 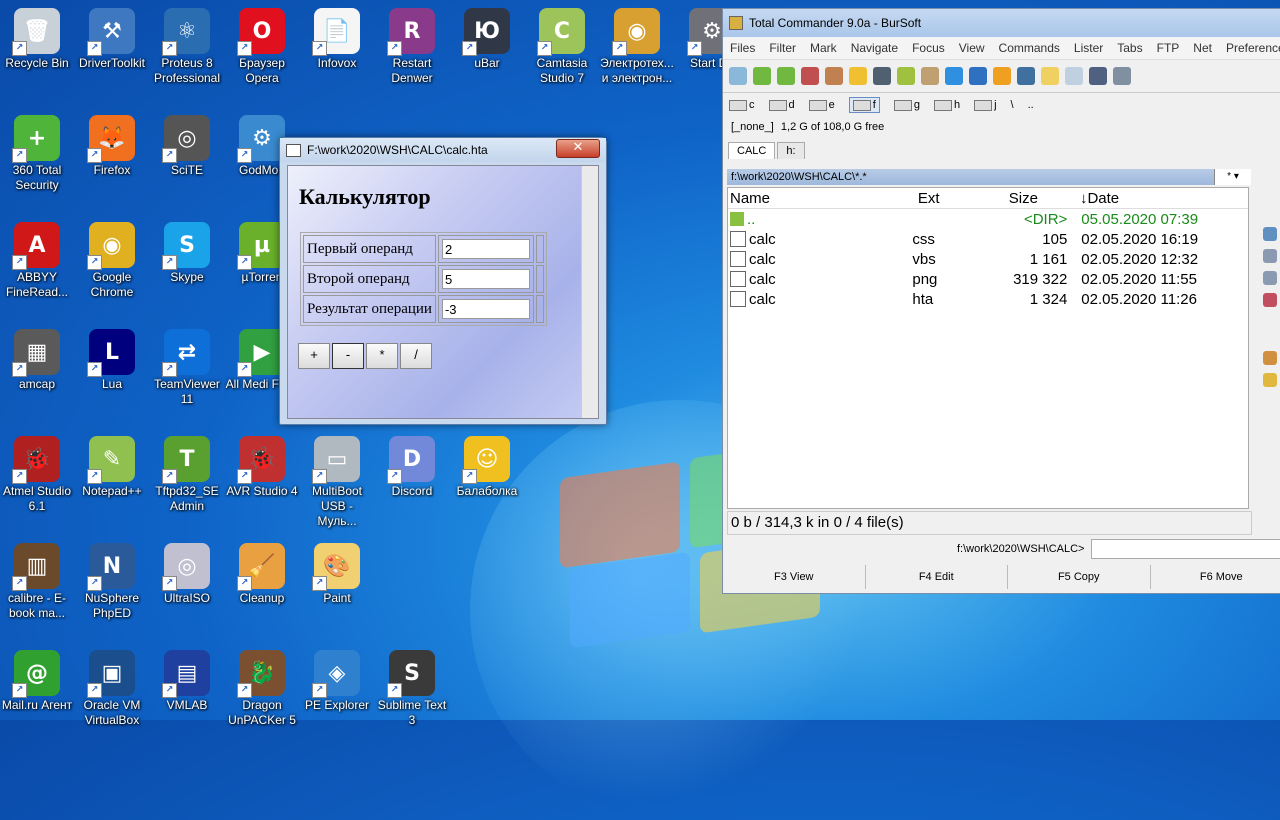 What do you see at coordinates (1079, 577) in the screenshot?
I see `f5-copy-button: F5 Copy` at bounding box center [1079, 577].